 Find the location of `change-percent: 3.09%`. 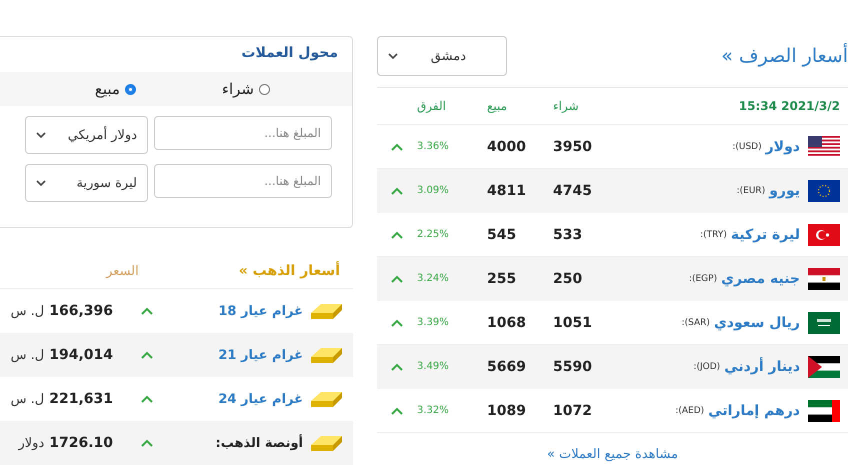

change-percent: 3.09% is located at coordinates (433, 190).